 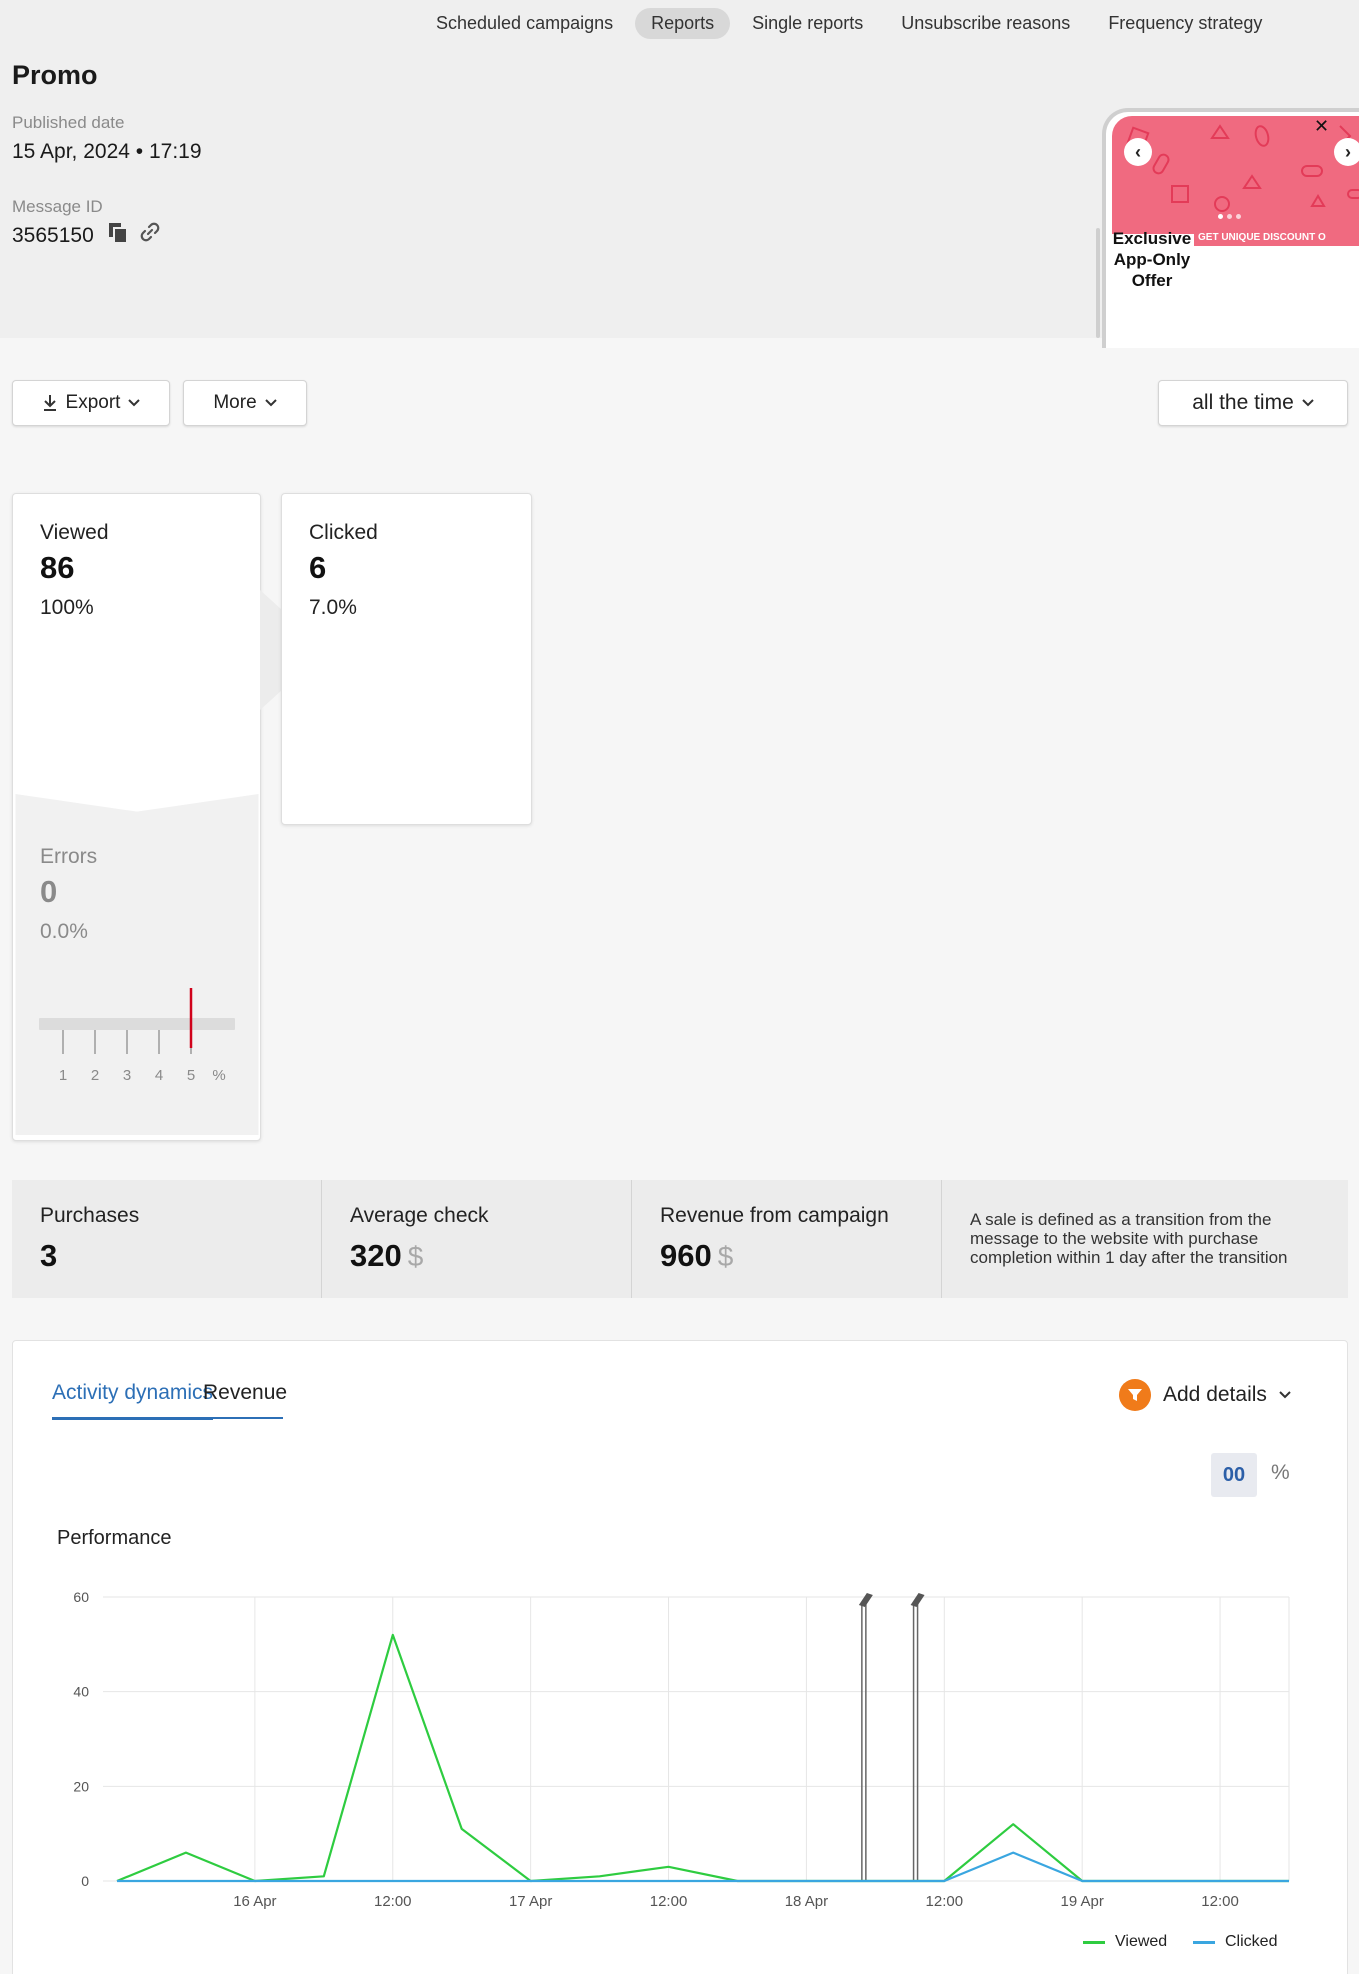 What do you see at coordinates (90, 1215) in the screenshot?
I see `purchases-label: Purchases` at bounding box center [90, 1215].